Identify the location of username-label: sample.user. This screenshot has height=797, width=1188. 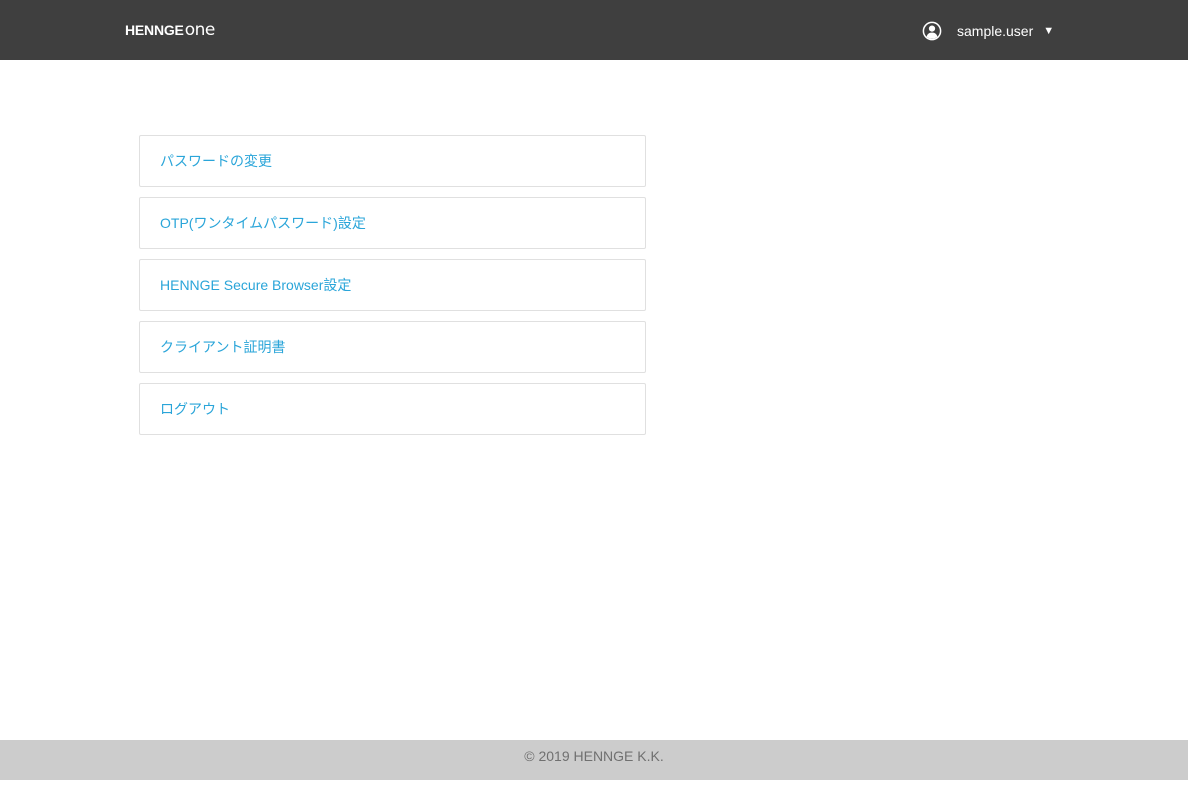
(995, 31).